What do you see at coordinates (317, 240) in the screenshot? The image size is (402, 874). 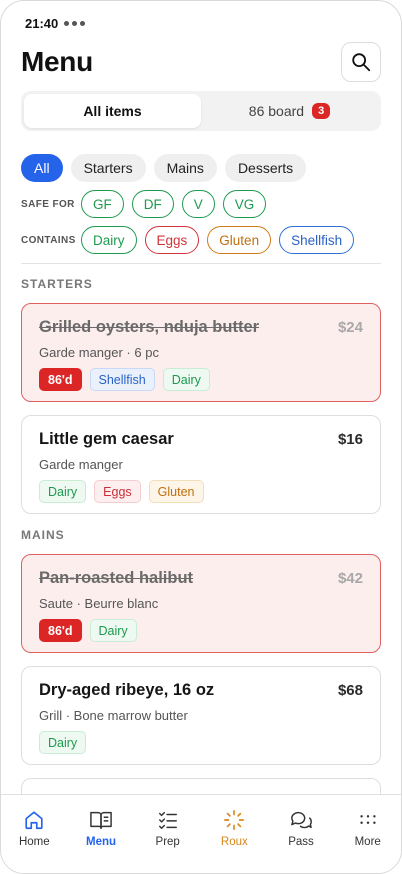 I see `allergen-chip-shellfish: Shellfish` at bounding box center [317, 240].